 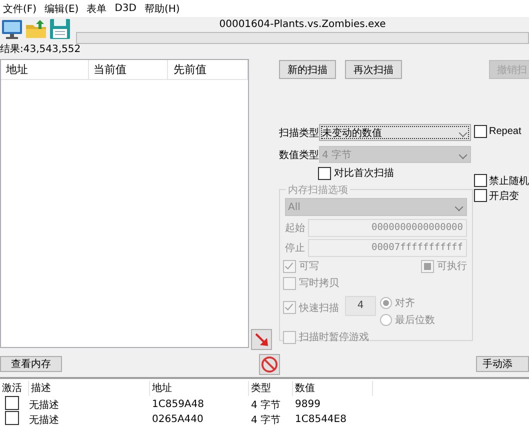 I want to click on table-cell-text: 1C859A48, so click(x=178, y=404).